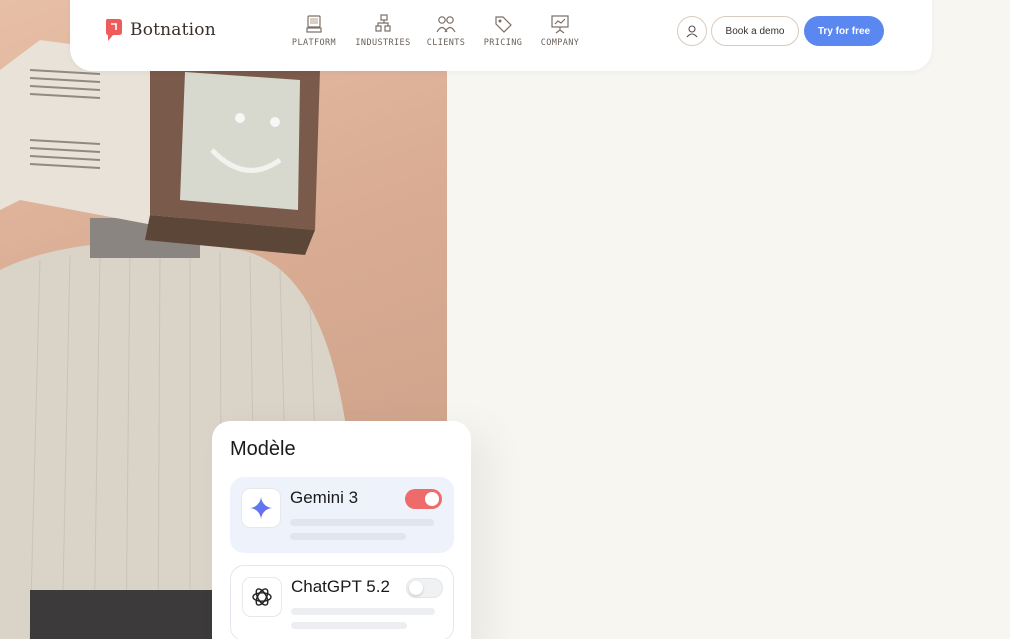 This screenshot has width=1010, height=639. Describe the element at coordinates (503, 24) in the screenshot. I see `price-tag-icon` at that location.